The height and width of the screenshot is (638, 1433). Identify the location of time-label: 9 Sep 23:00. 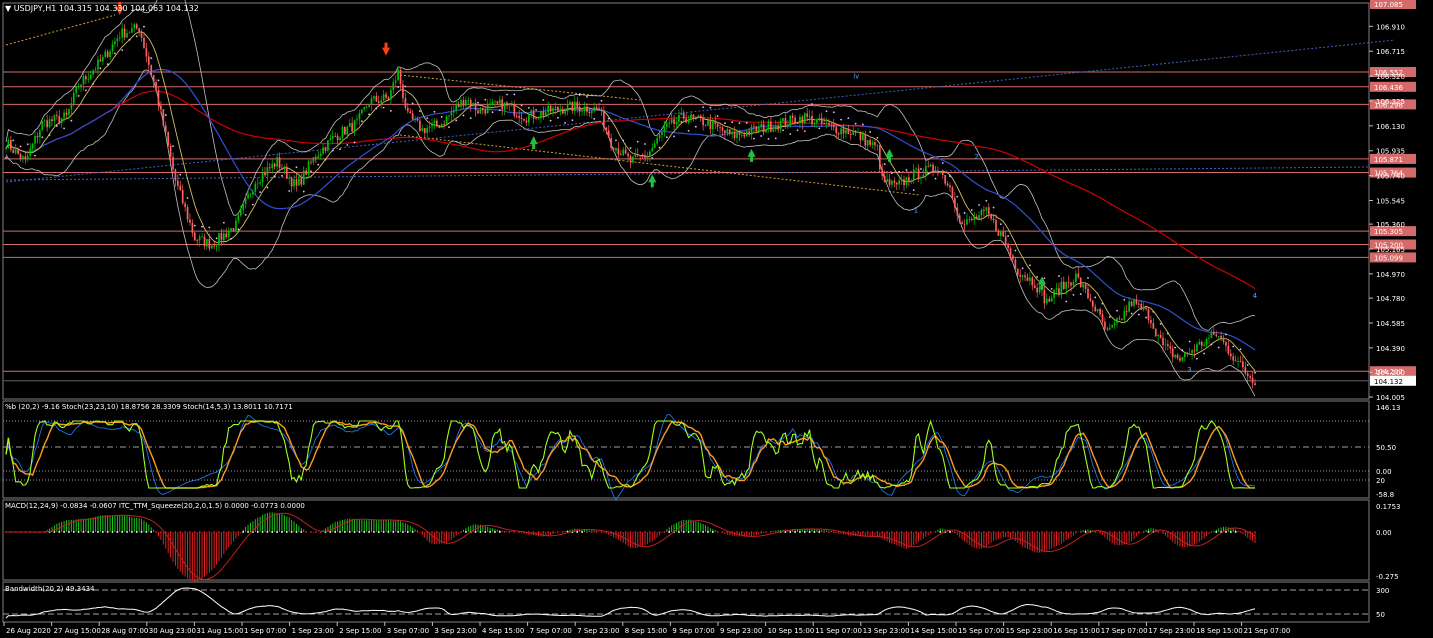
(741, 631).